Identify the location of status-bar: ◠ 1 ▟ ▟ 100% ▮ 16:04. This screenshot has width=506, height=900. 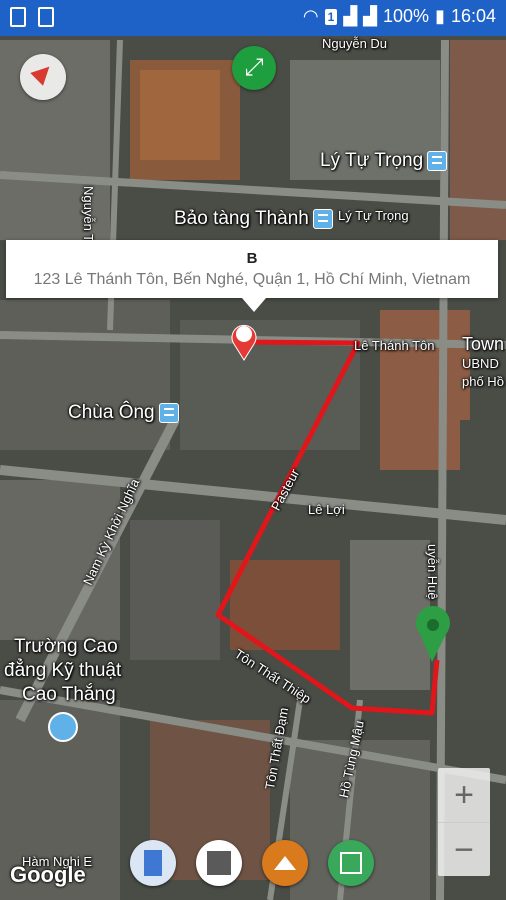
(253, 18).